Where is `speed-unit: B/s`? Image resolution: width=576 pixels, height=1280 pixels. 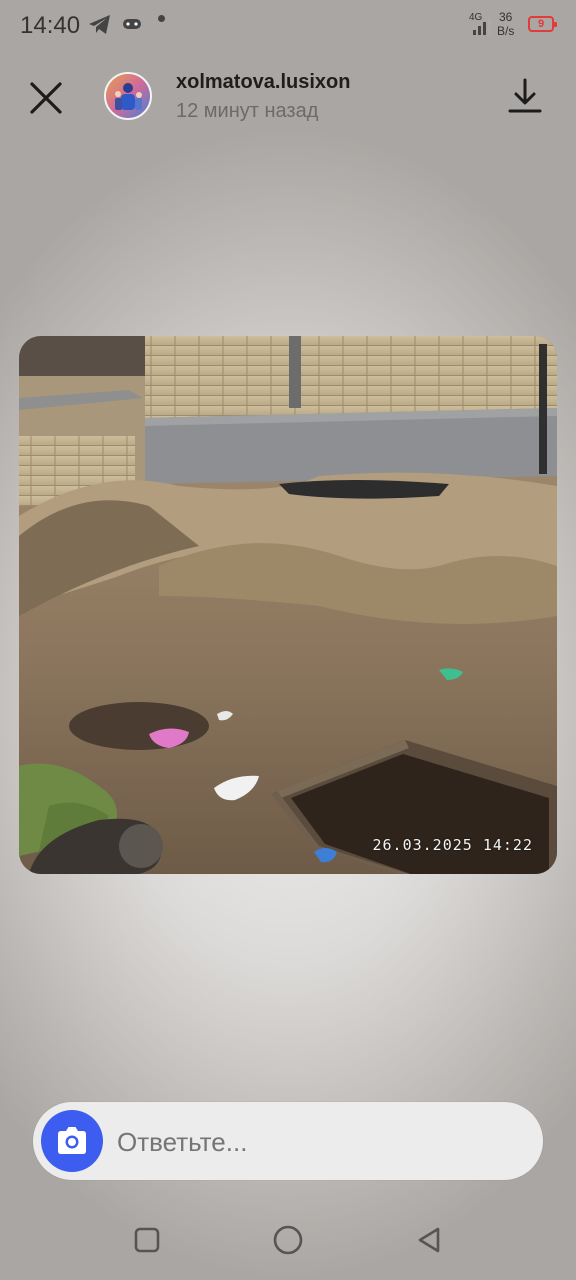 speed-unit: B/s is located at coordinates (506, 31).